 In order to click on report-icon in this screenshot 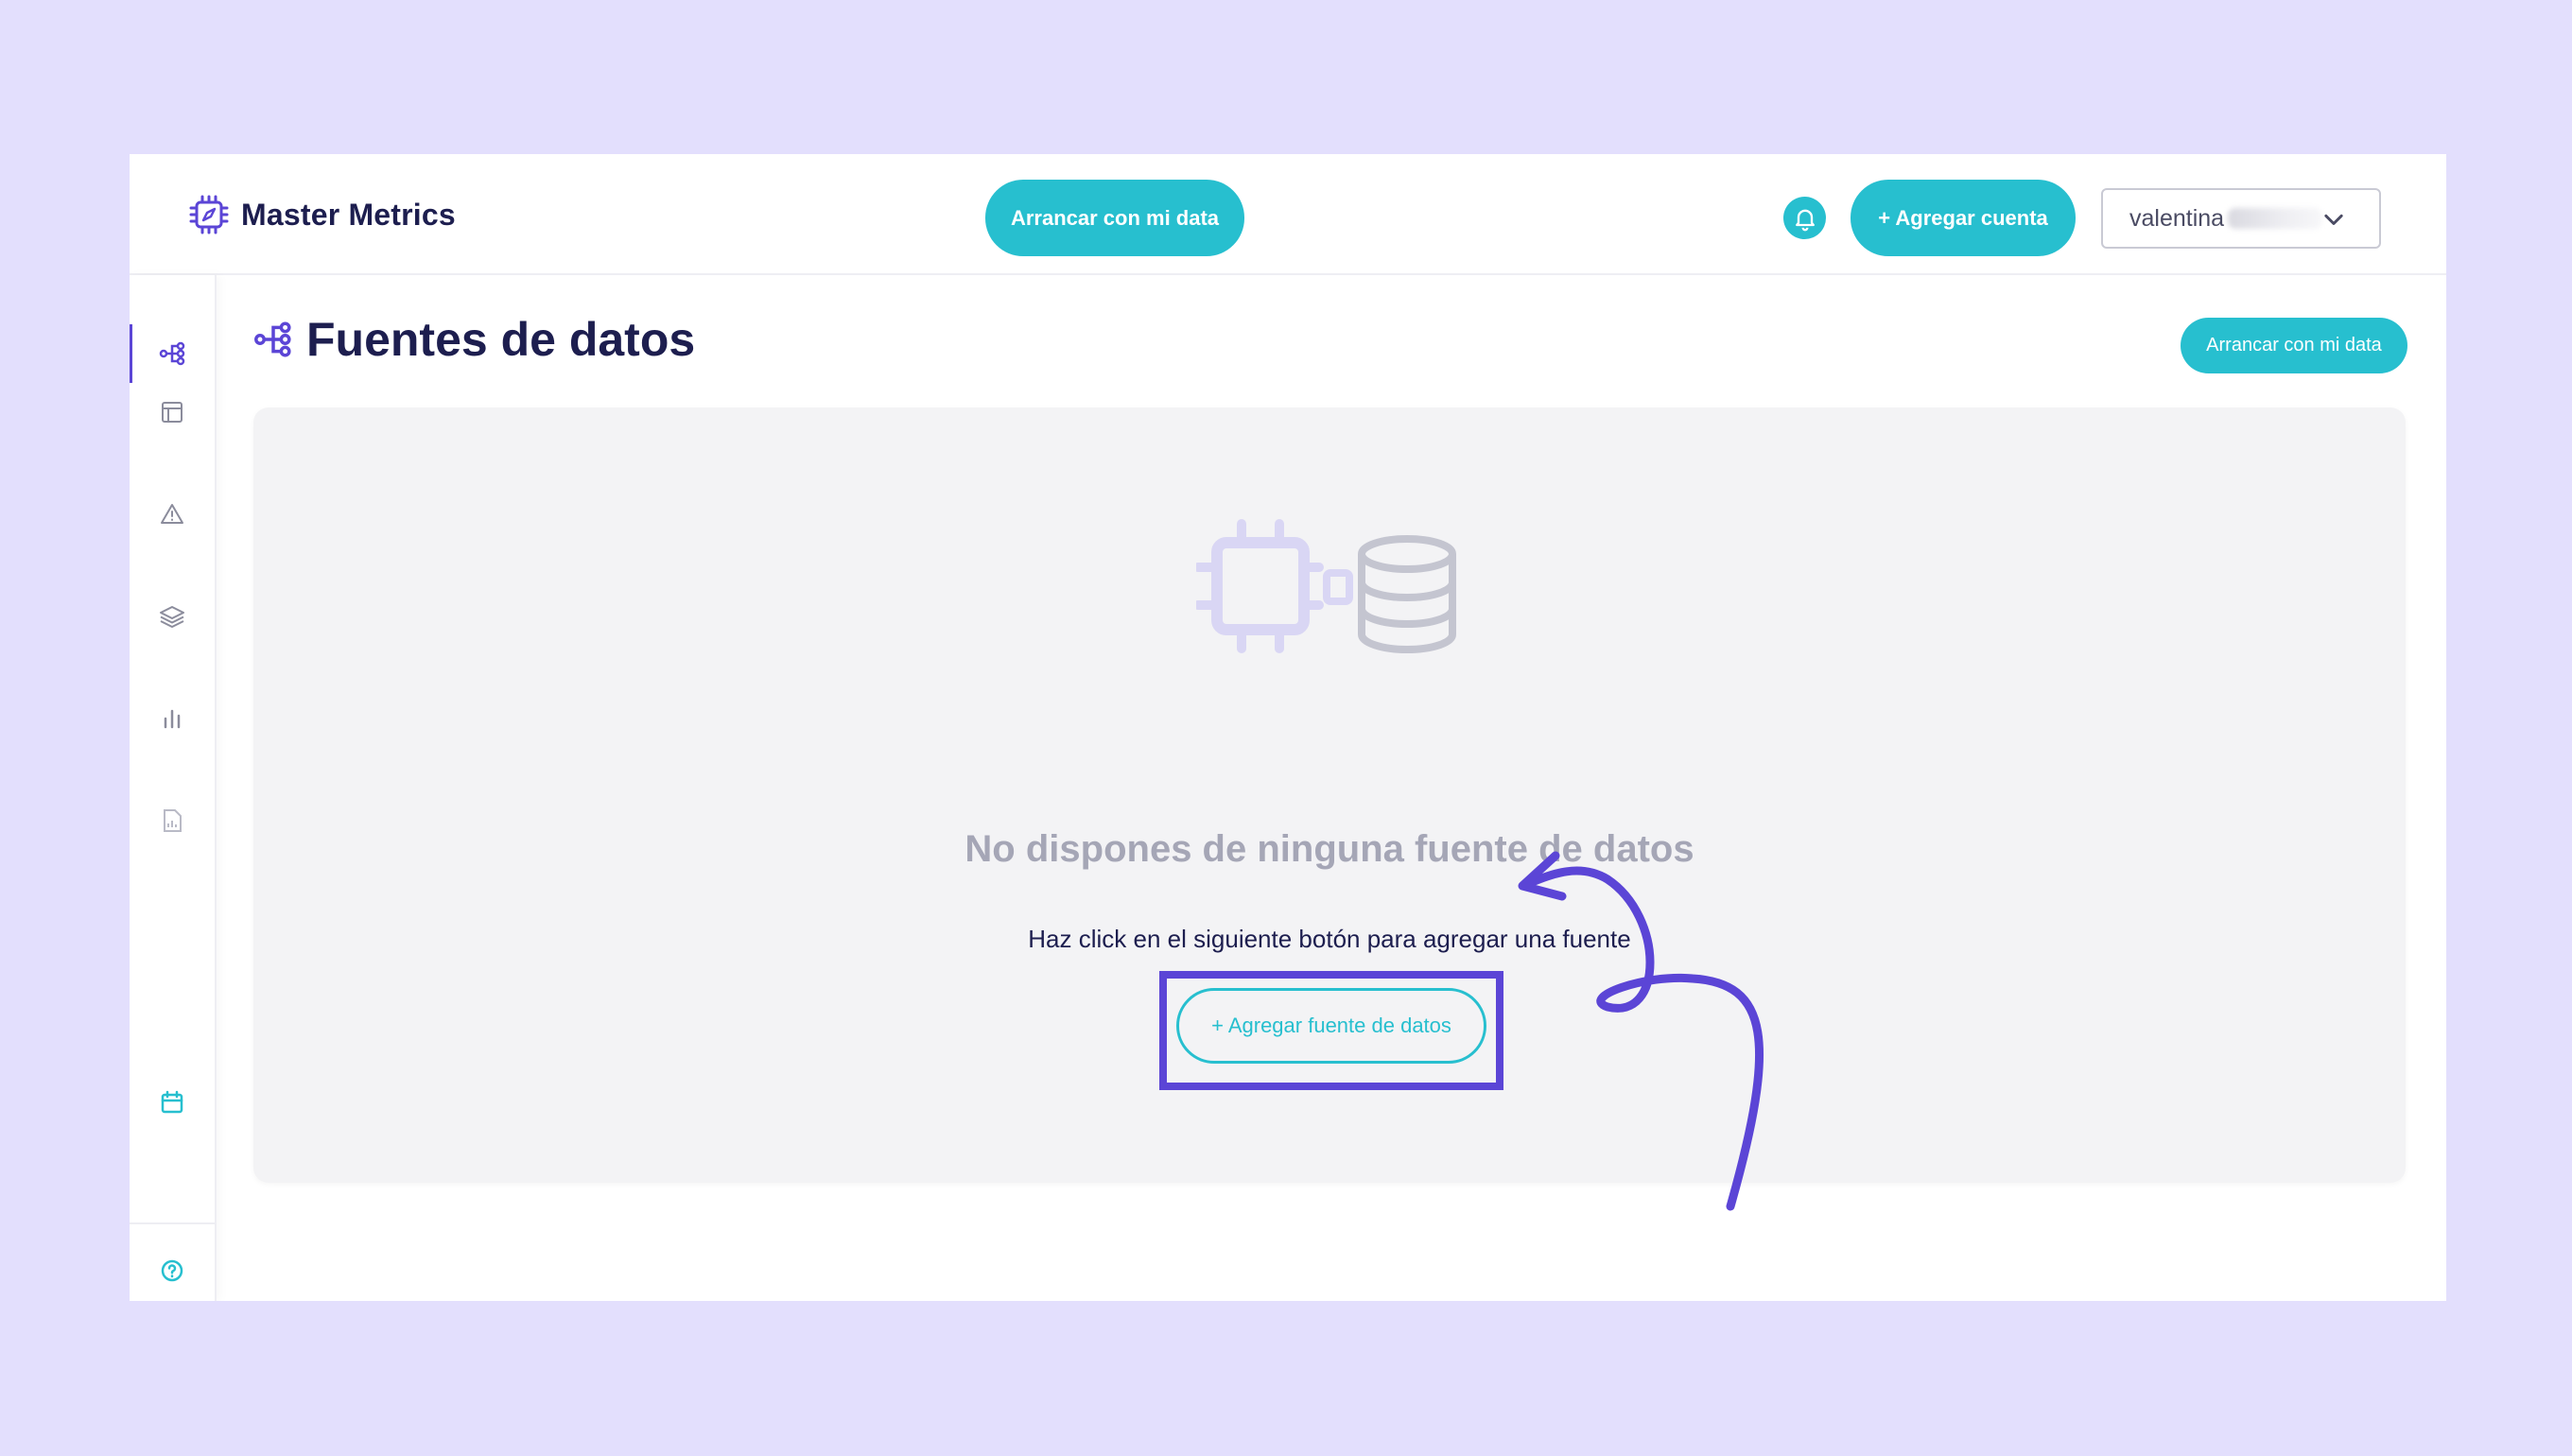, I will do `click(173, 820)`.